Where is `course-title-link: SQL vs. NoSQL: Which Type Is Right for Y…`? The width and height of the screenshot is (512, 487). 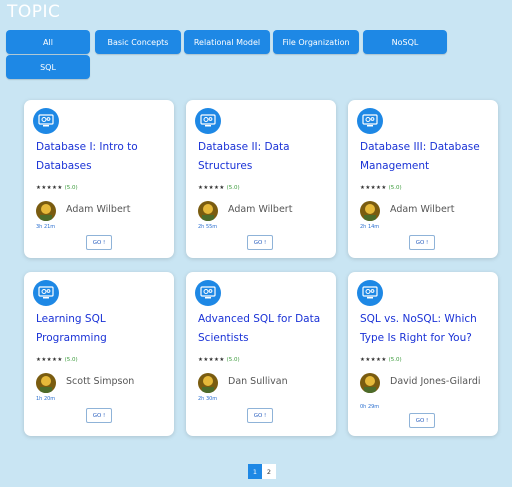 course-title-link: SQL vs. NoSQL: Which Type Is Right for Y… is located at coordinates (426, 329).